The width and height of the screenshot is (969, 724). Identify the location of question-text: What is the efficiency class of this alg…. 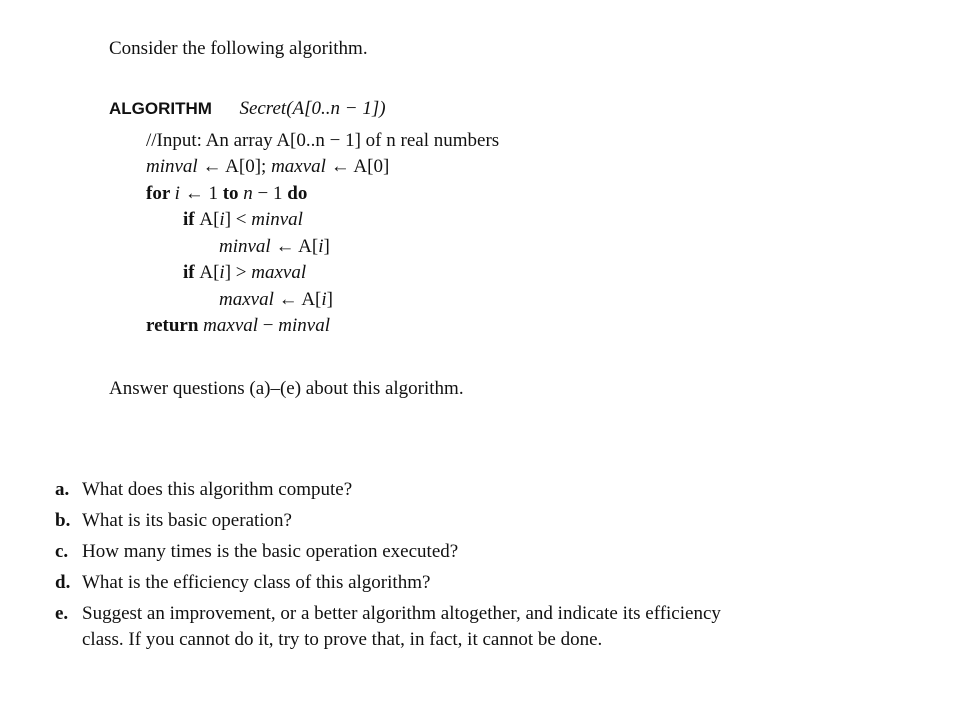
(256, 582).